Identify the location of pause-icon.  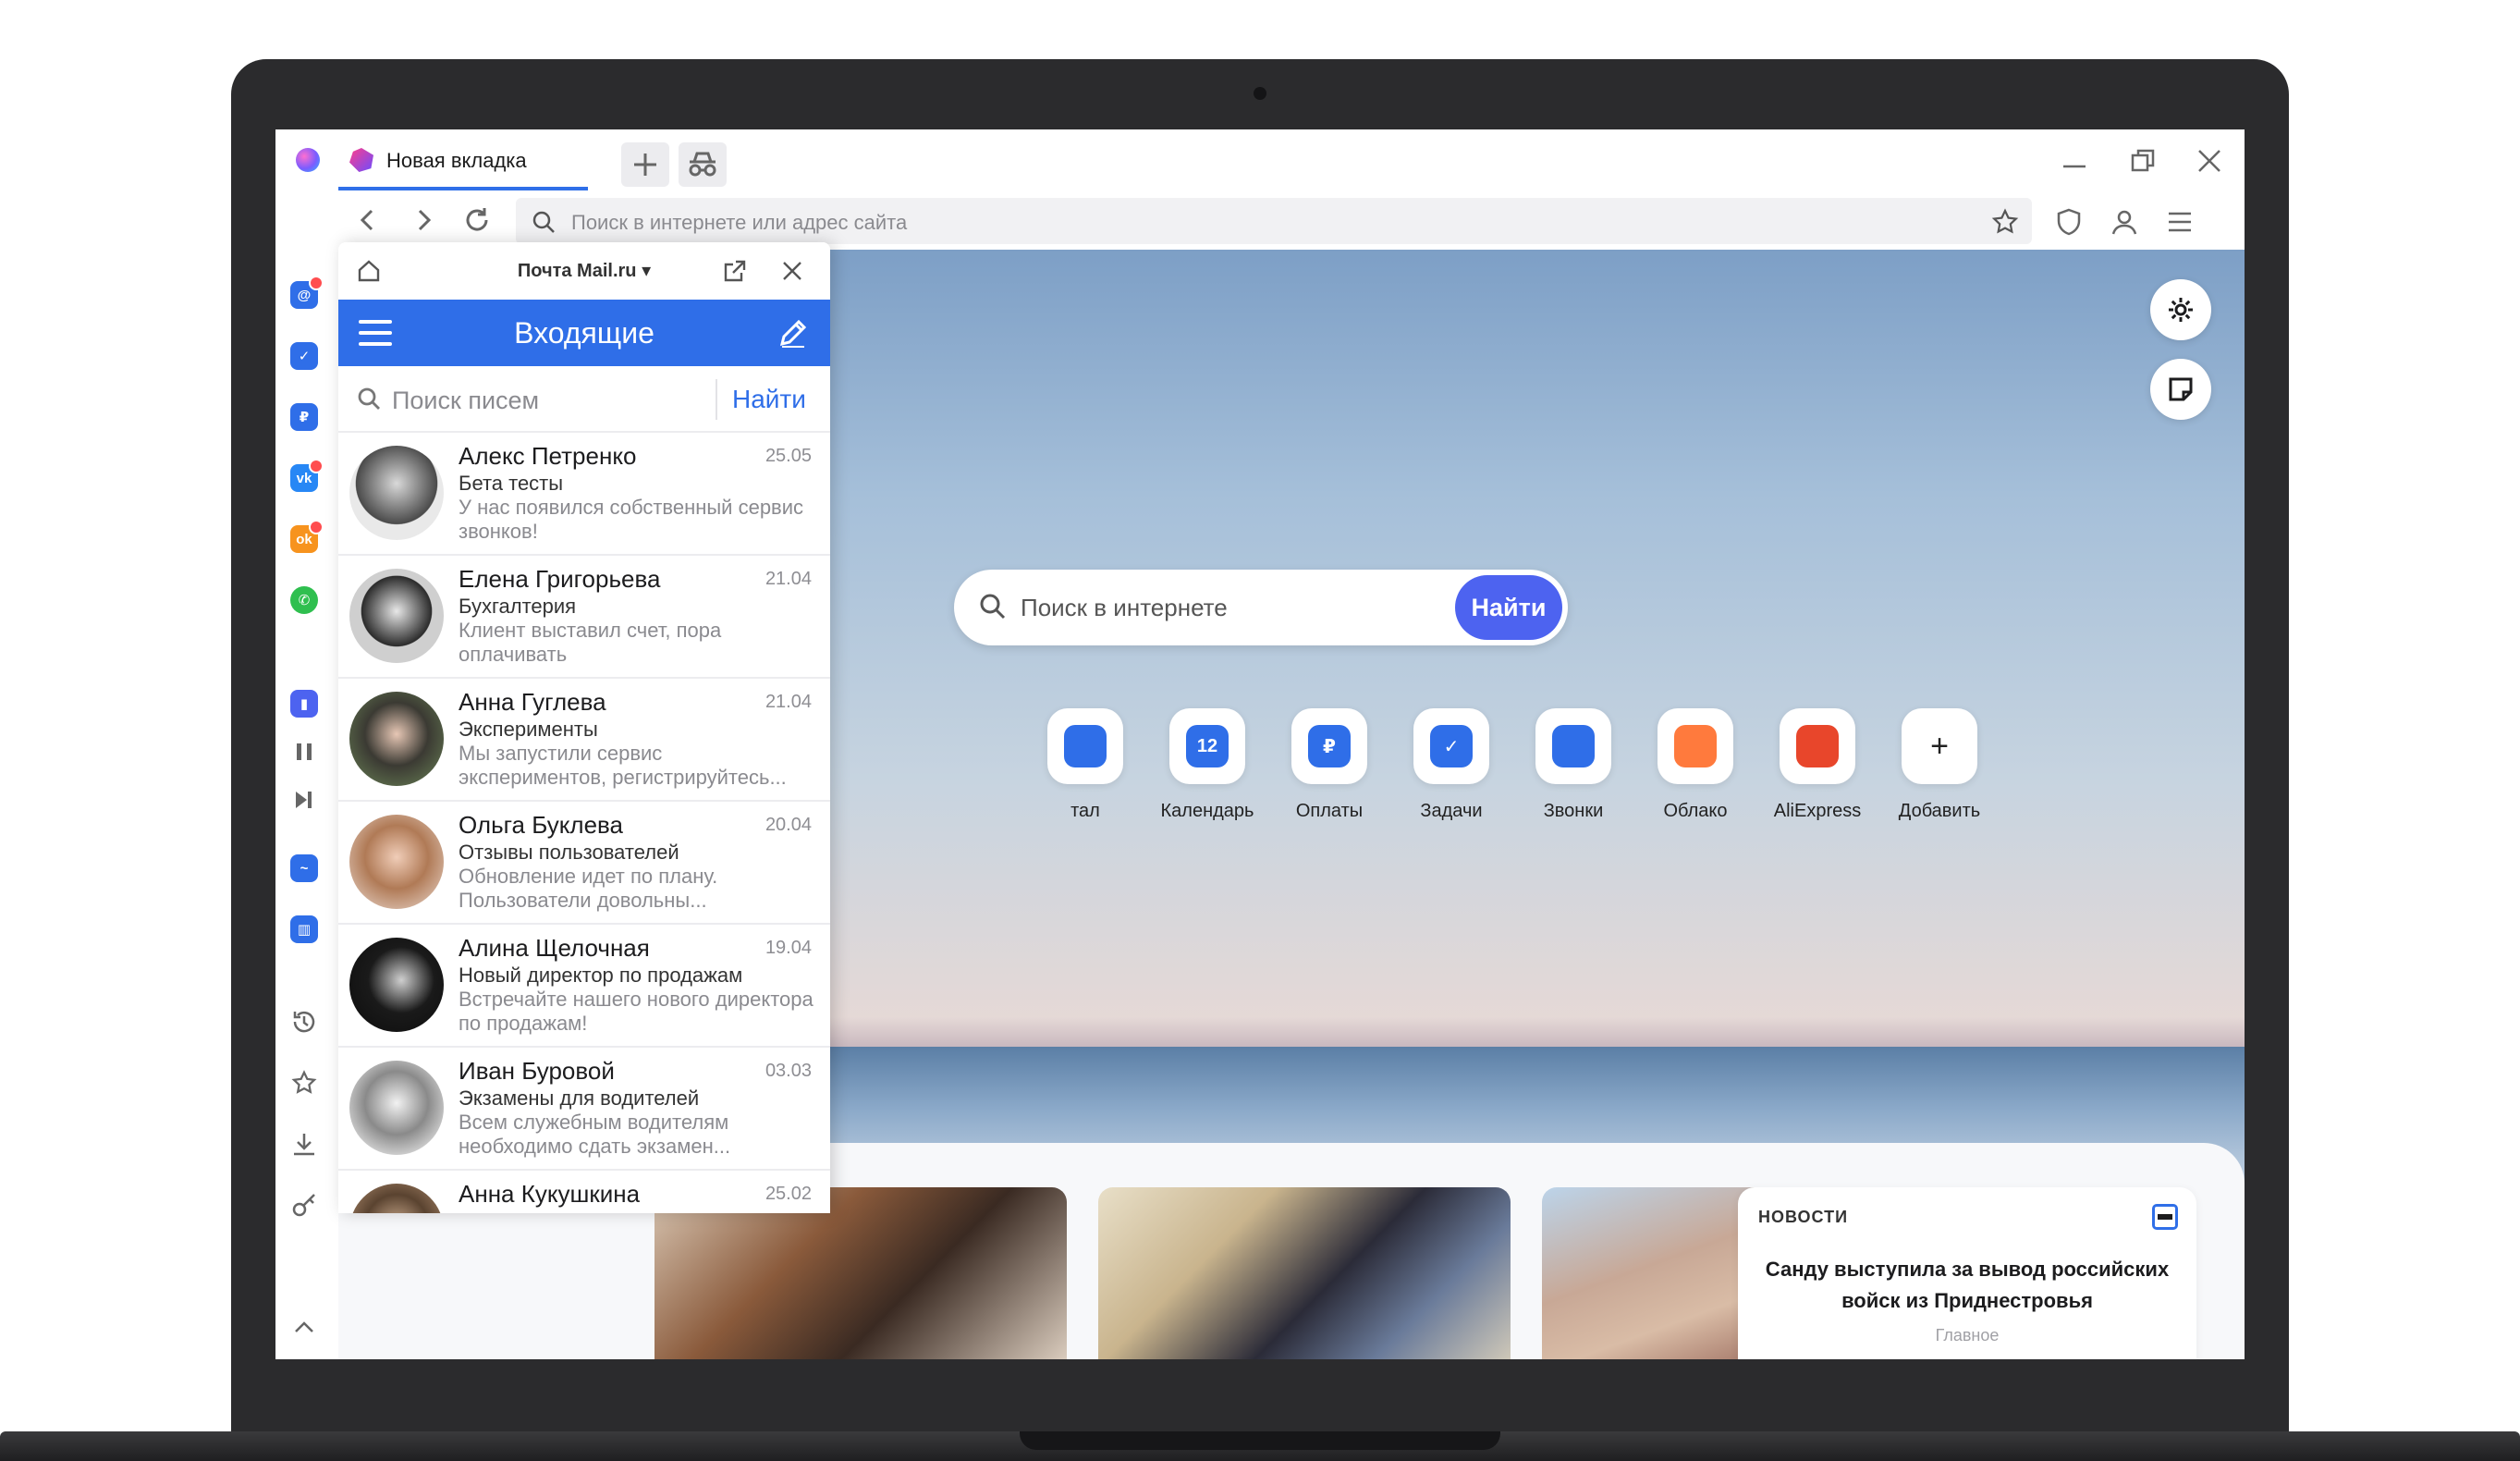
(304, 752).